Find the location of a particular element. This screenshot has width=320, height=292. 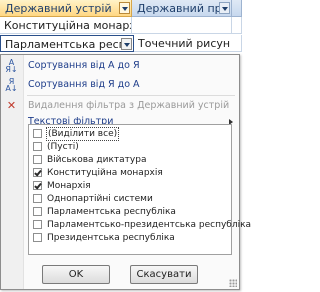

cell-dropdown-button is located at coordinates (126, 44).